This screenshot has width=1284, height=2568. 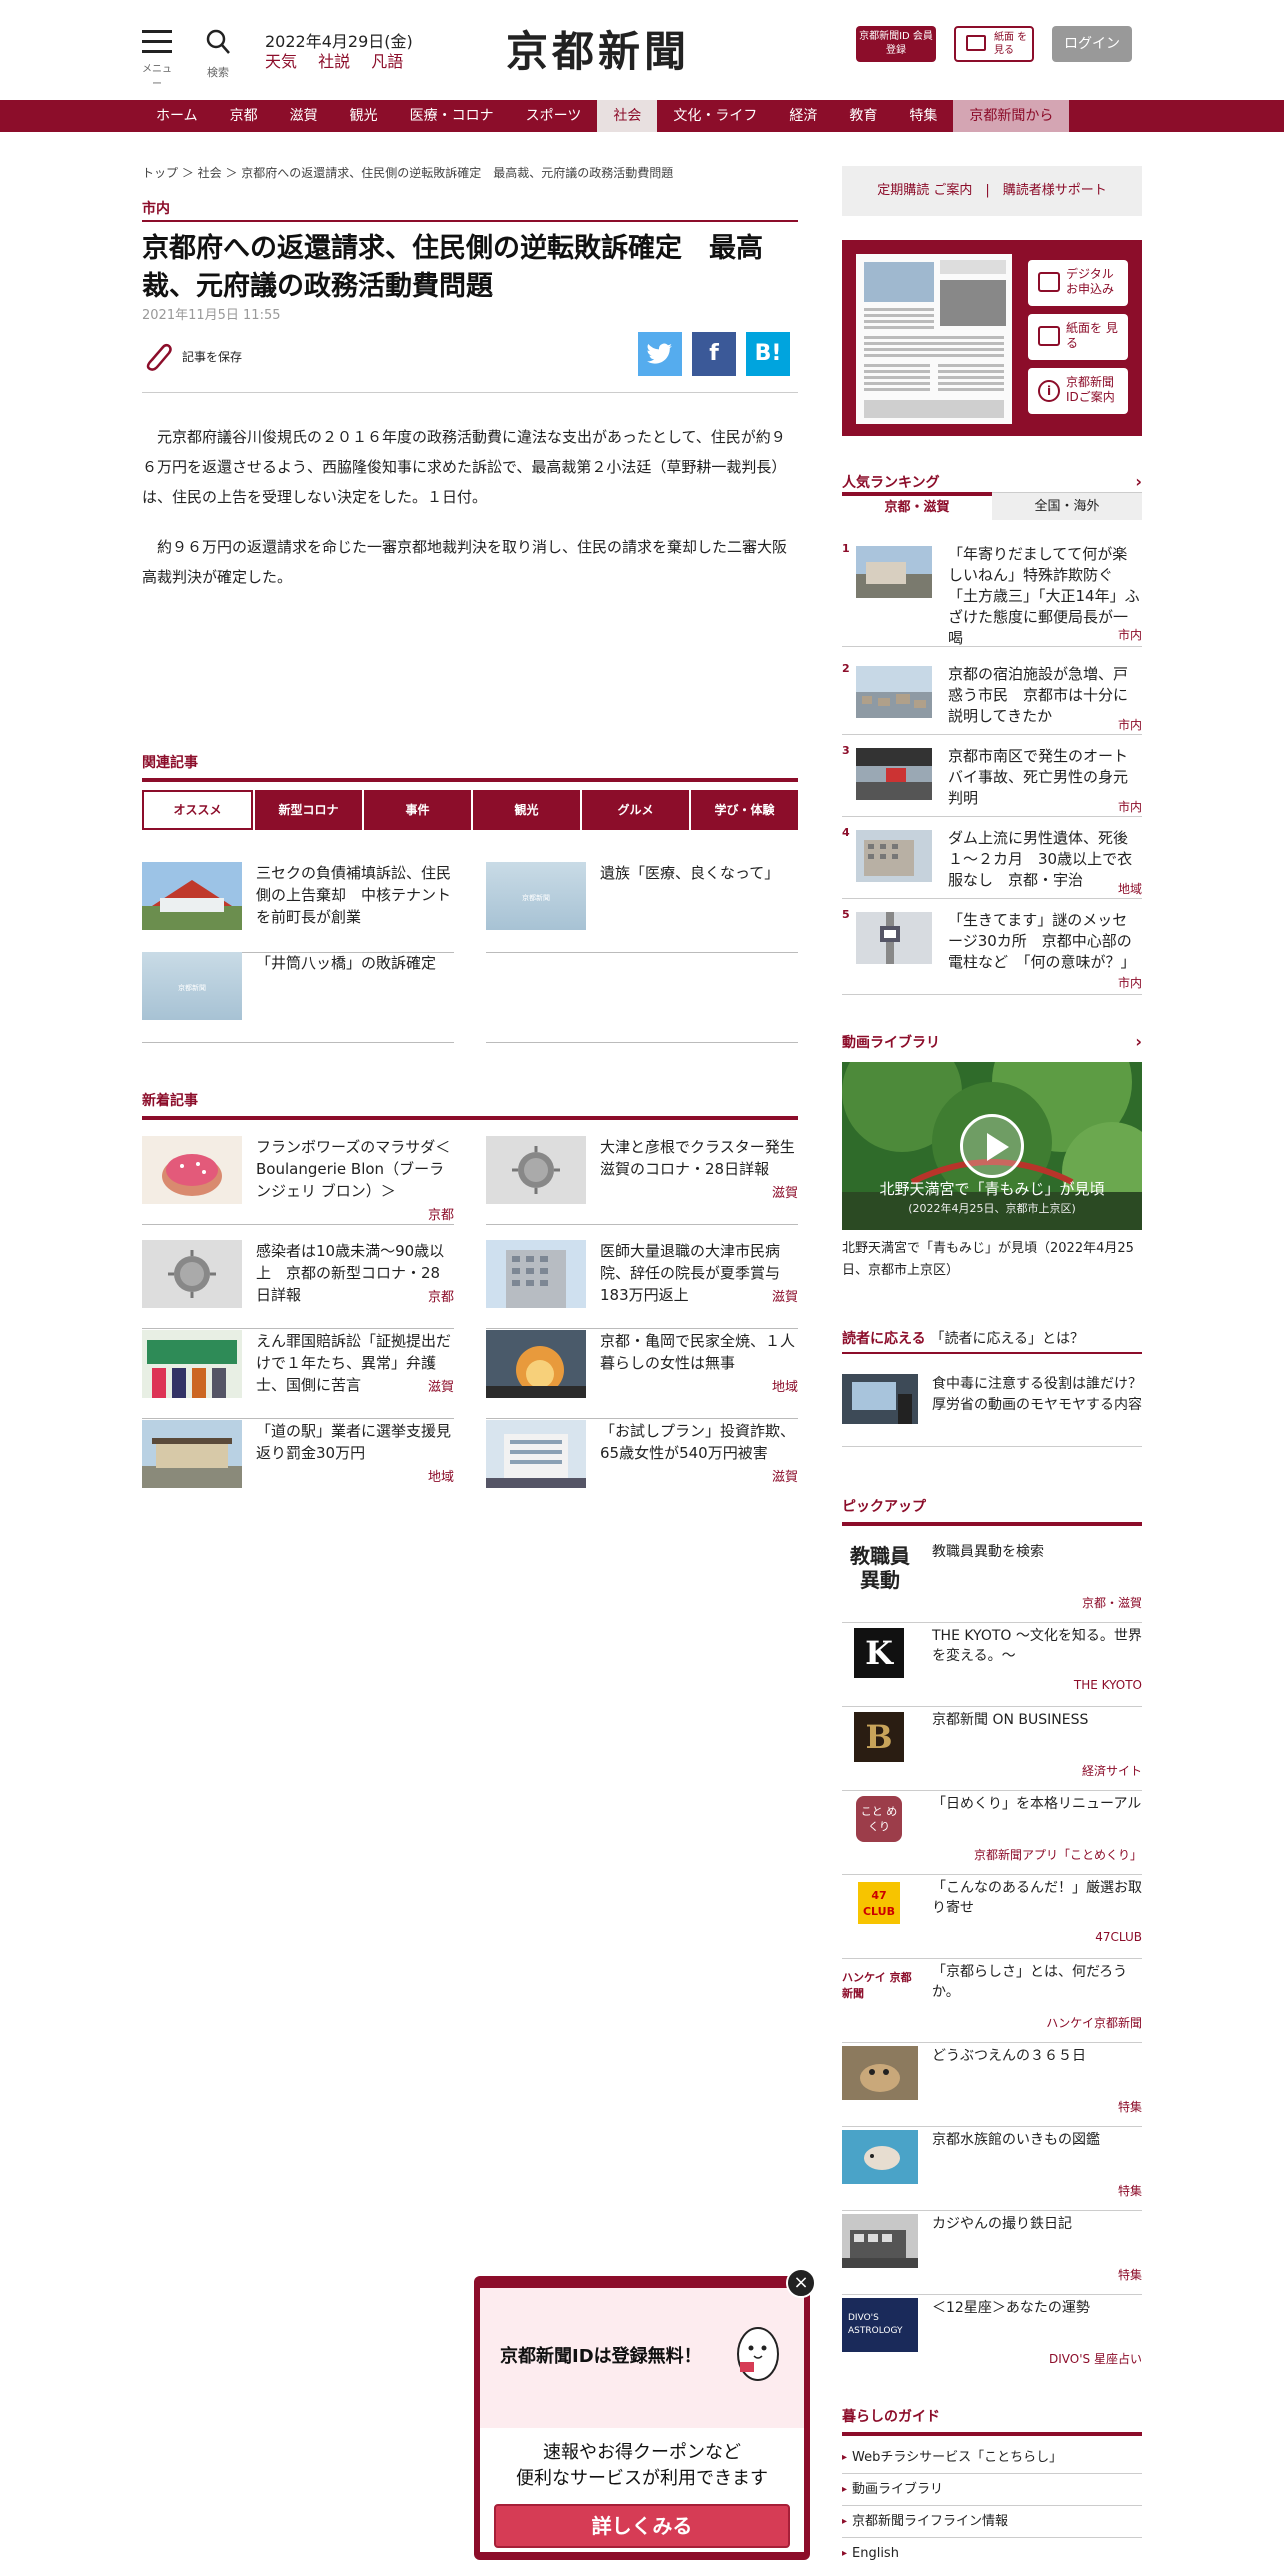 What do you see at coordinates (218, 41) in the screenshot?
I see `search-icon` at bounding box center [218, 41].